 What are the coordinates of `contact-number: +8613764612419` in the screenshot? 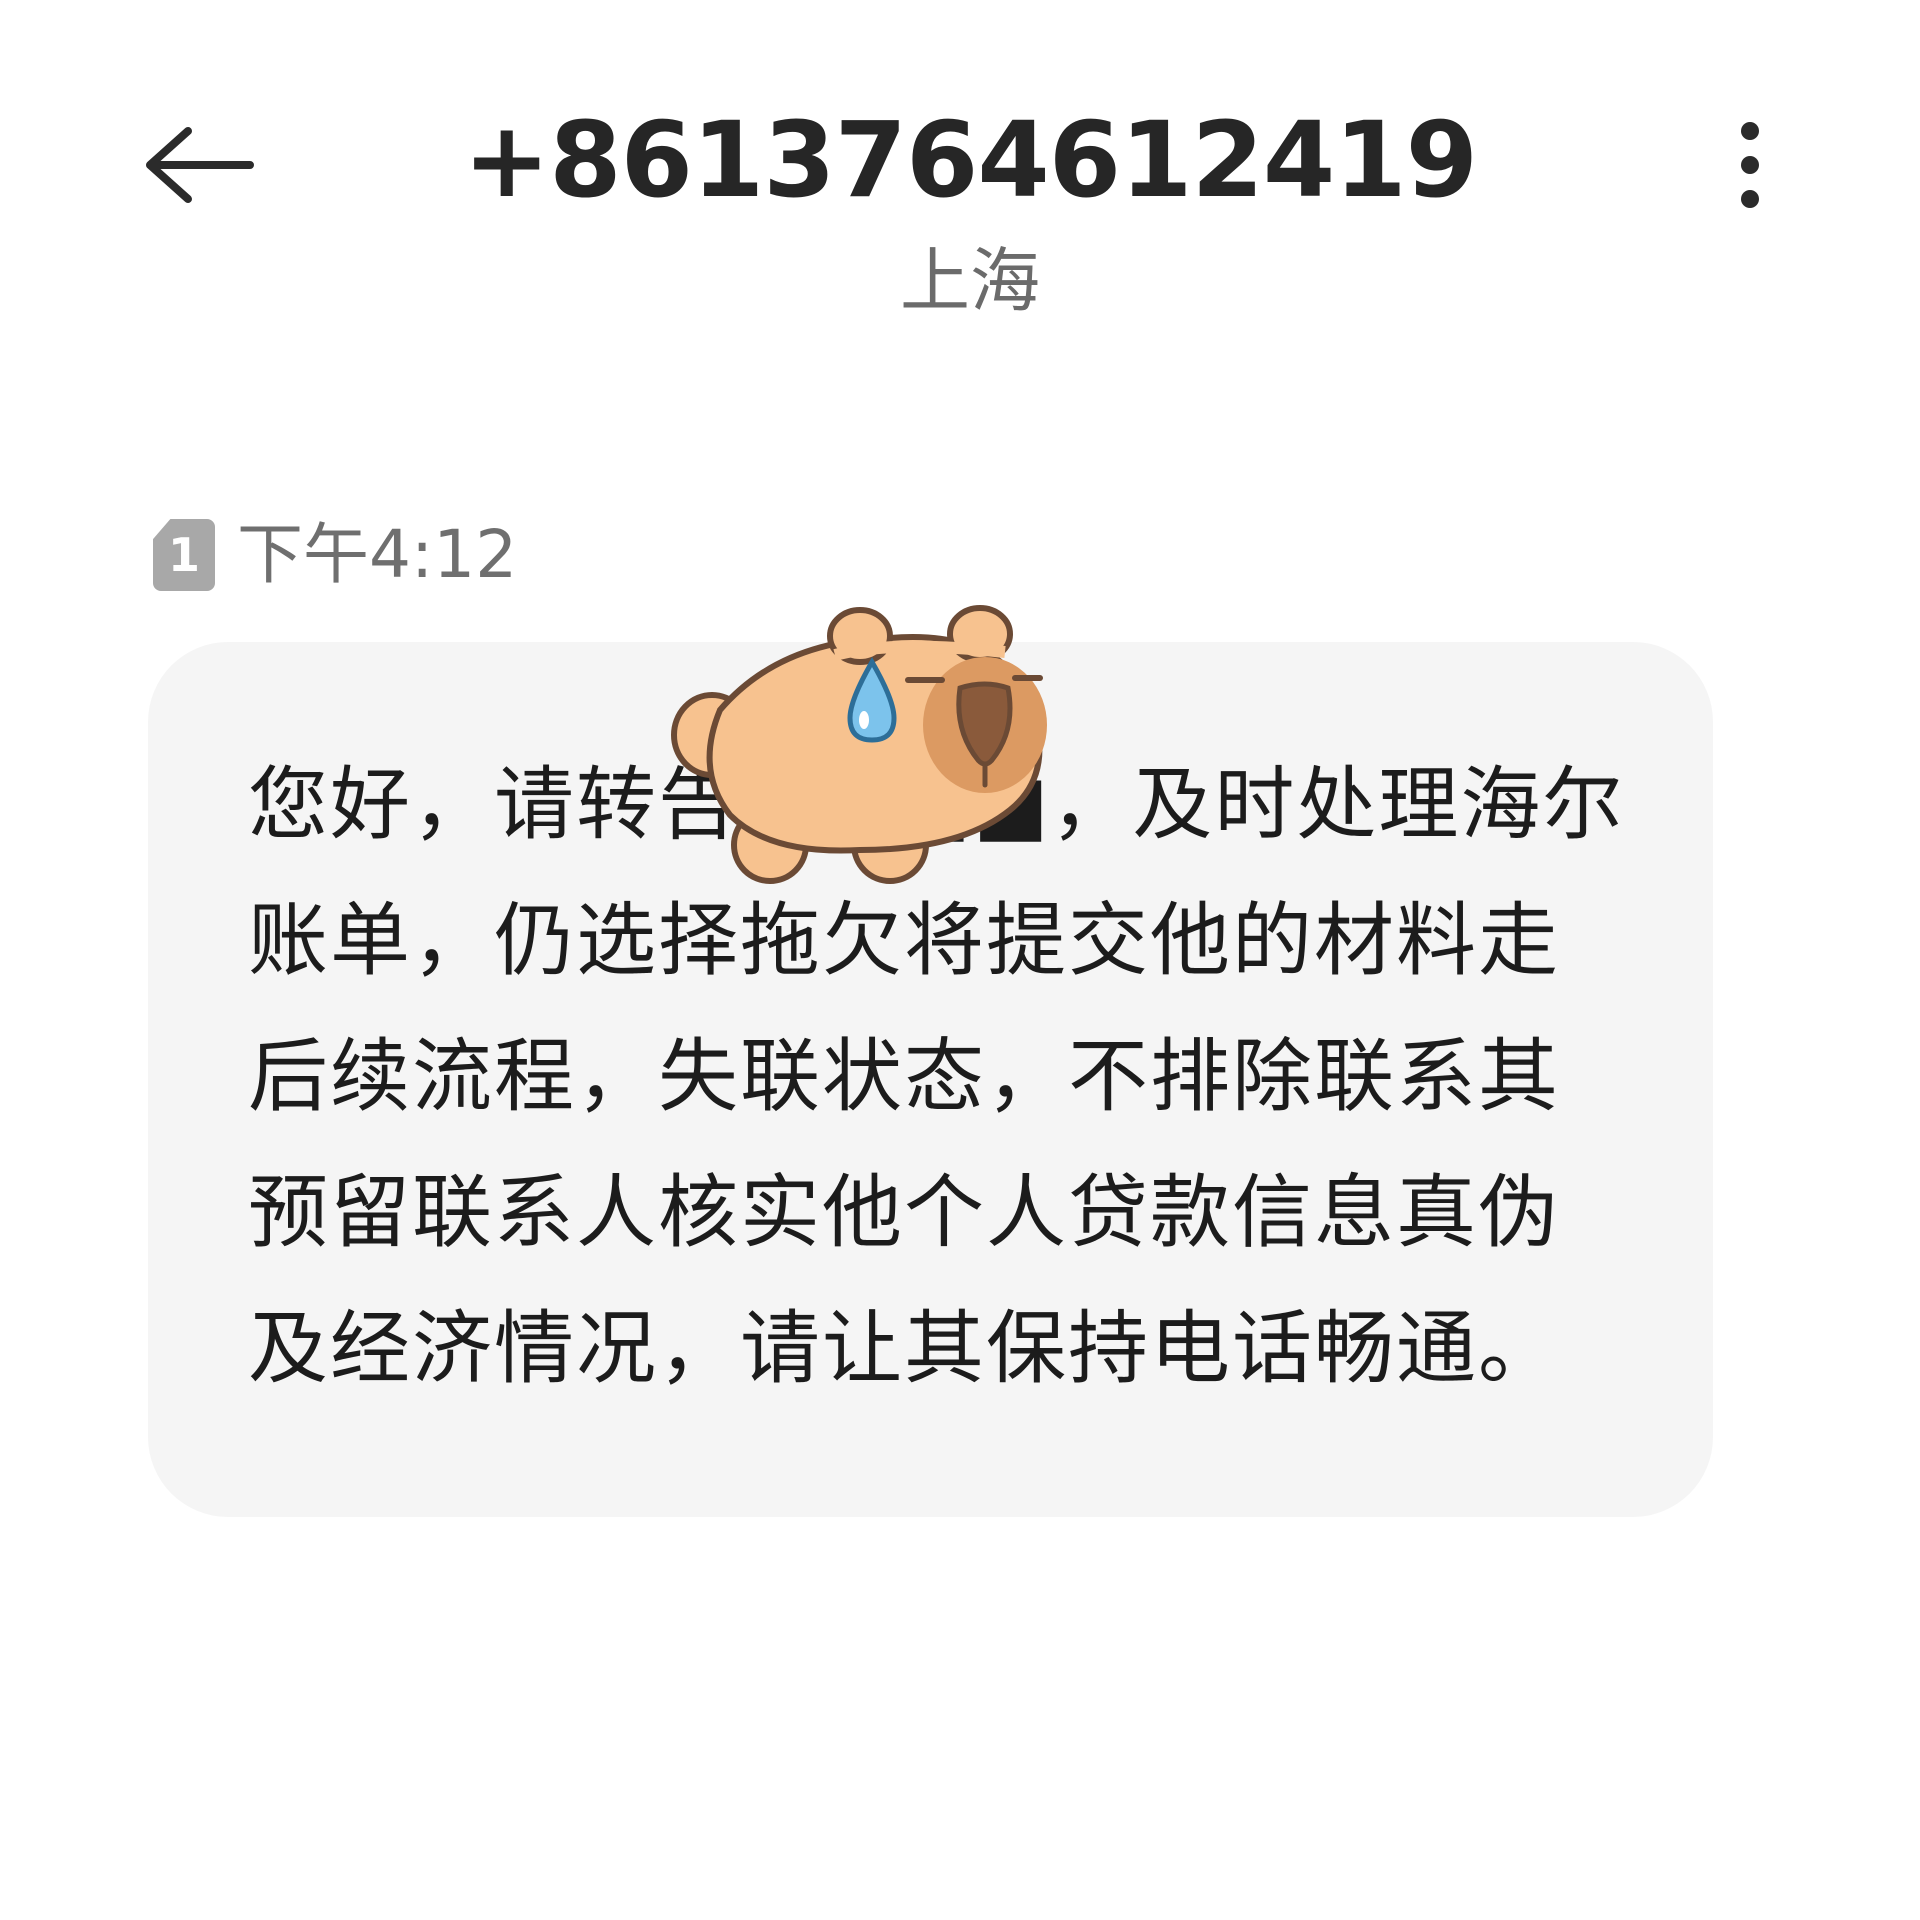 It's located at (970, 160).